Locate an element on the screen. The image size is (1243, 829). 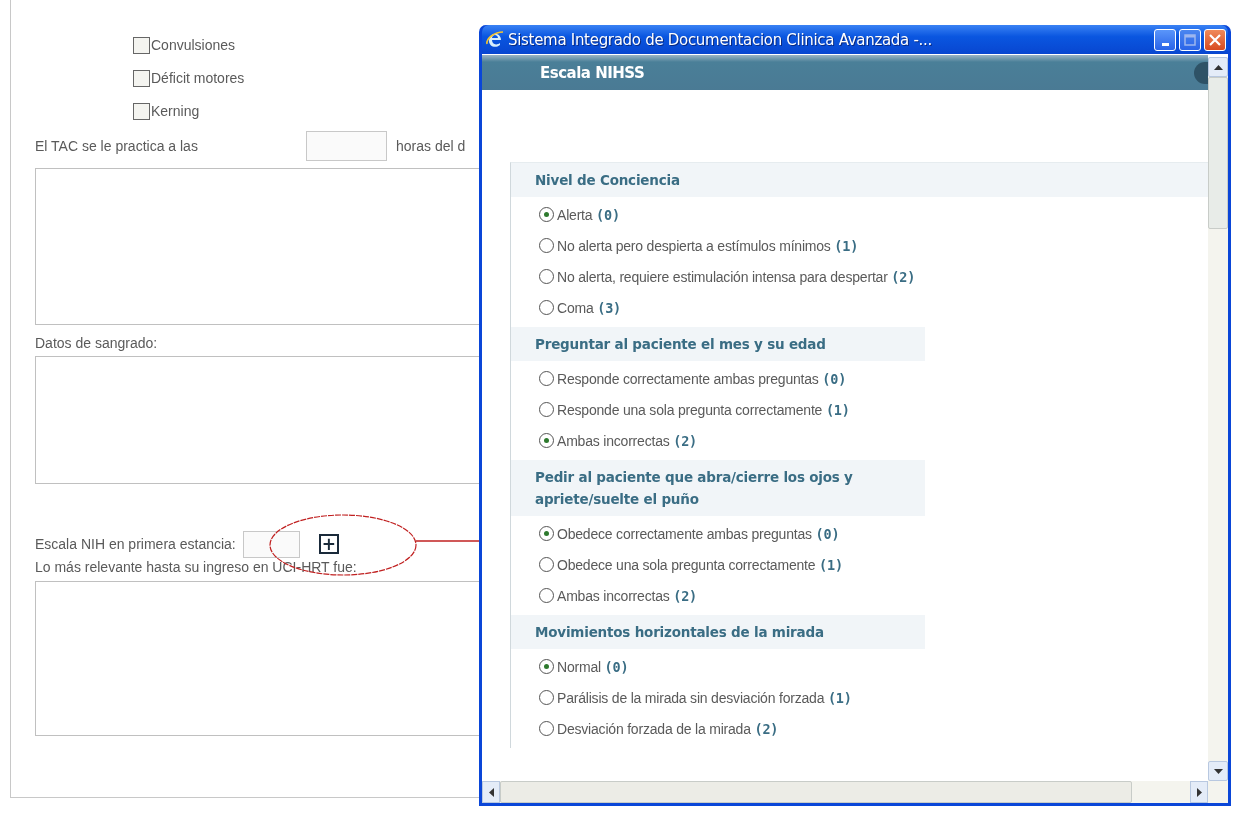
scroll-up-button is located at coordinates (1218, 67).